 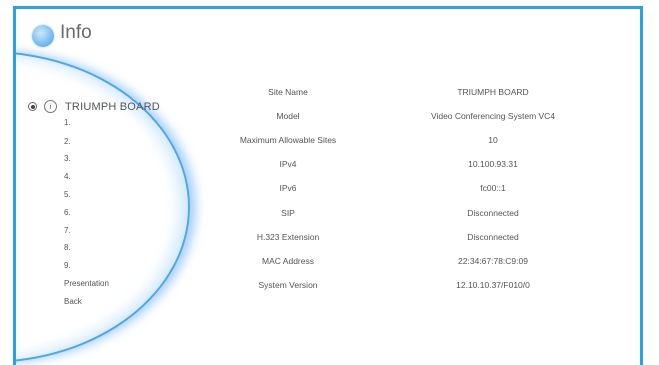 What do you see at coordinates (288, 237) in the screenshot?
I see `h323-extension-label: H.323 Extension` at bounding box center [288, 237].